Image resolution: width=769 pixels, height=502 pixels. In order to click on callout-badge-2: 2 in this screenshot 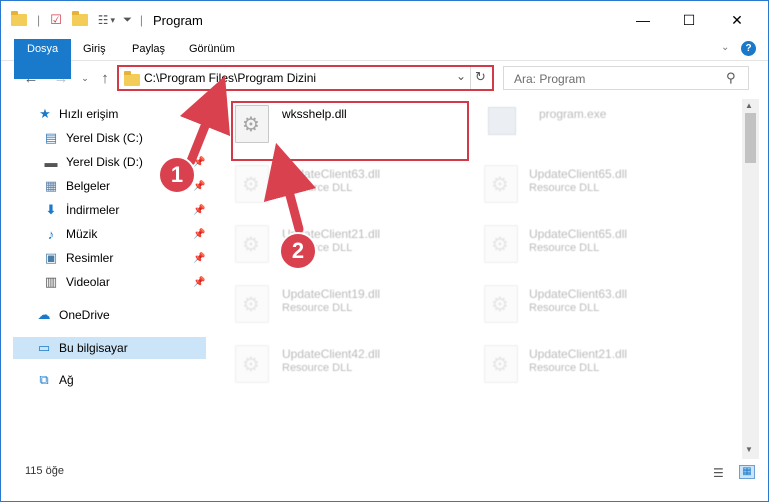, I will do `click(298, 251)`.